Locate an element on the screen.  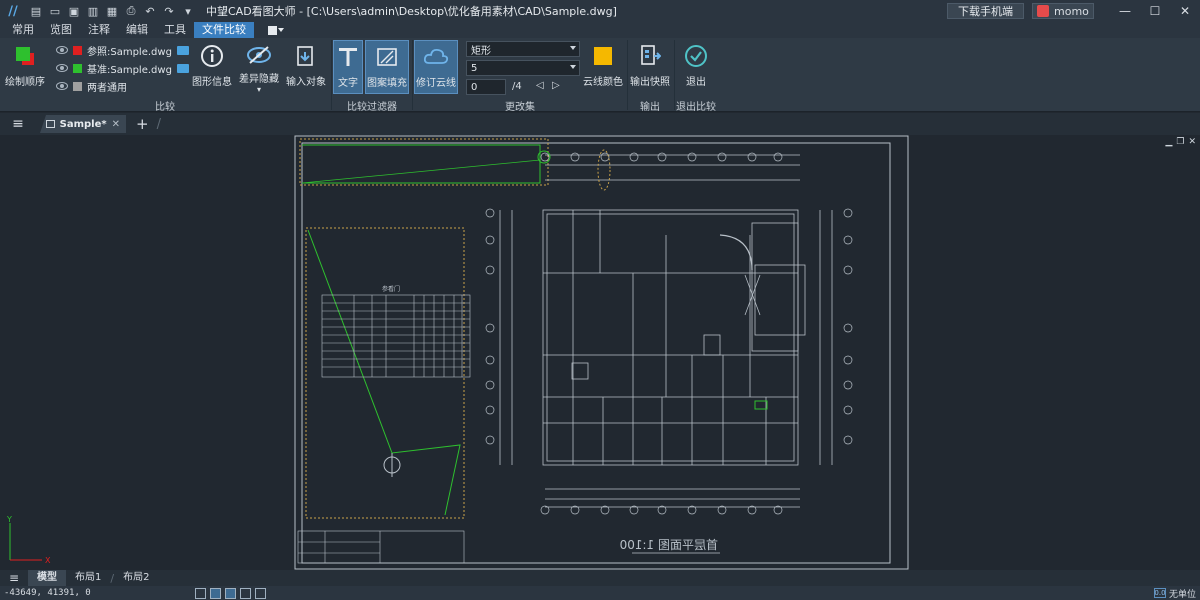
save-icon: ▣ is located at coordinates (74, 11).